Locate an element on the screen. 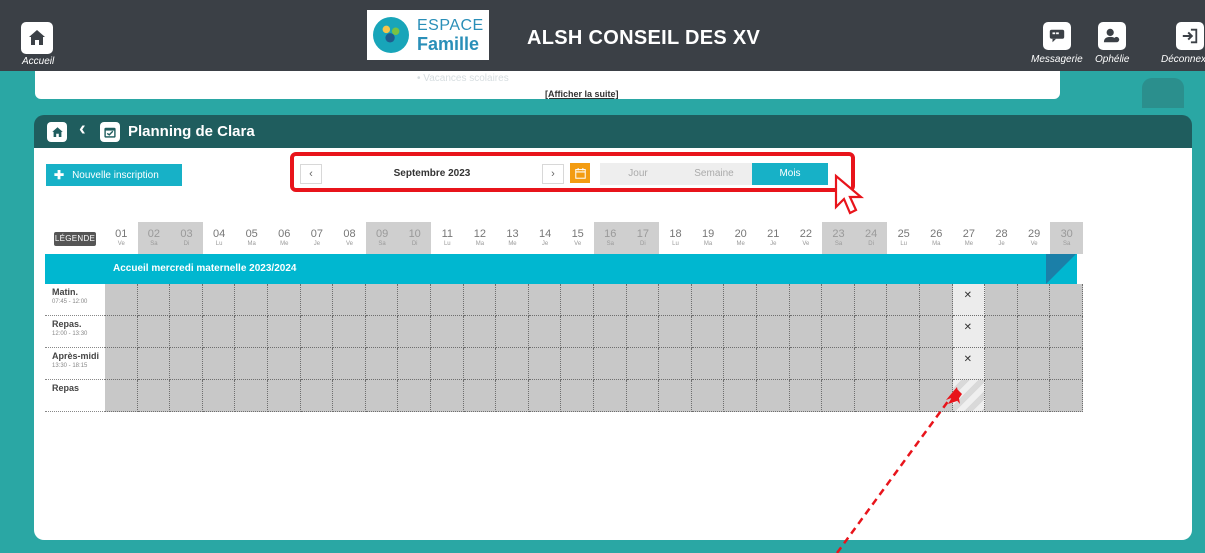 The width and height of the screenshot is (1205, 553). tab-mois: Mois is located at coordinates (790, 174).